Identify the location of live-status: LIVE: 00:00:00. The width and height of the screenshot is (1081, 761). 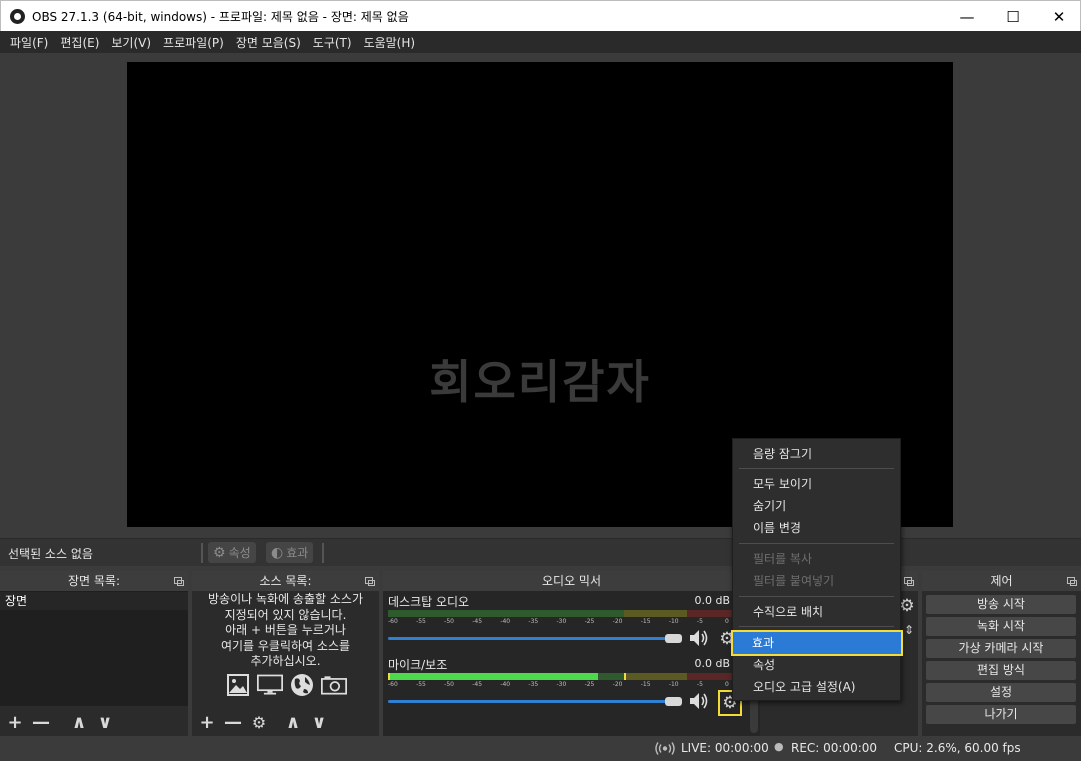
(725, 748).